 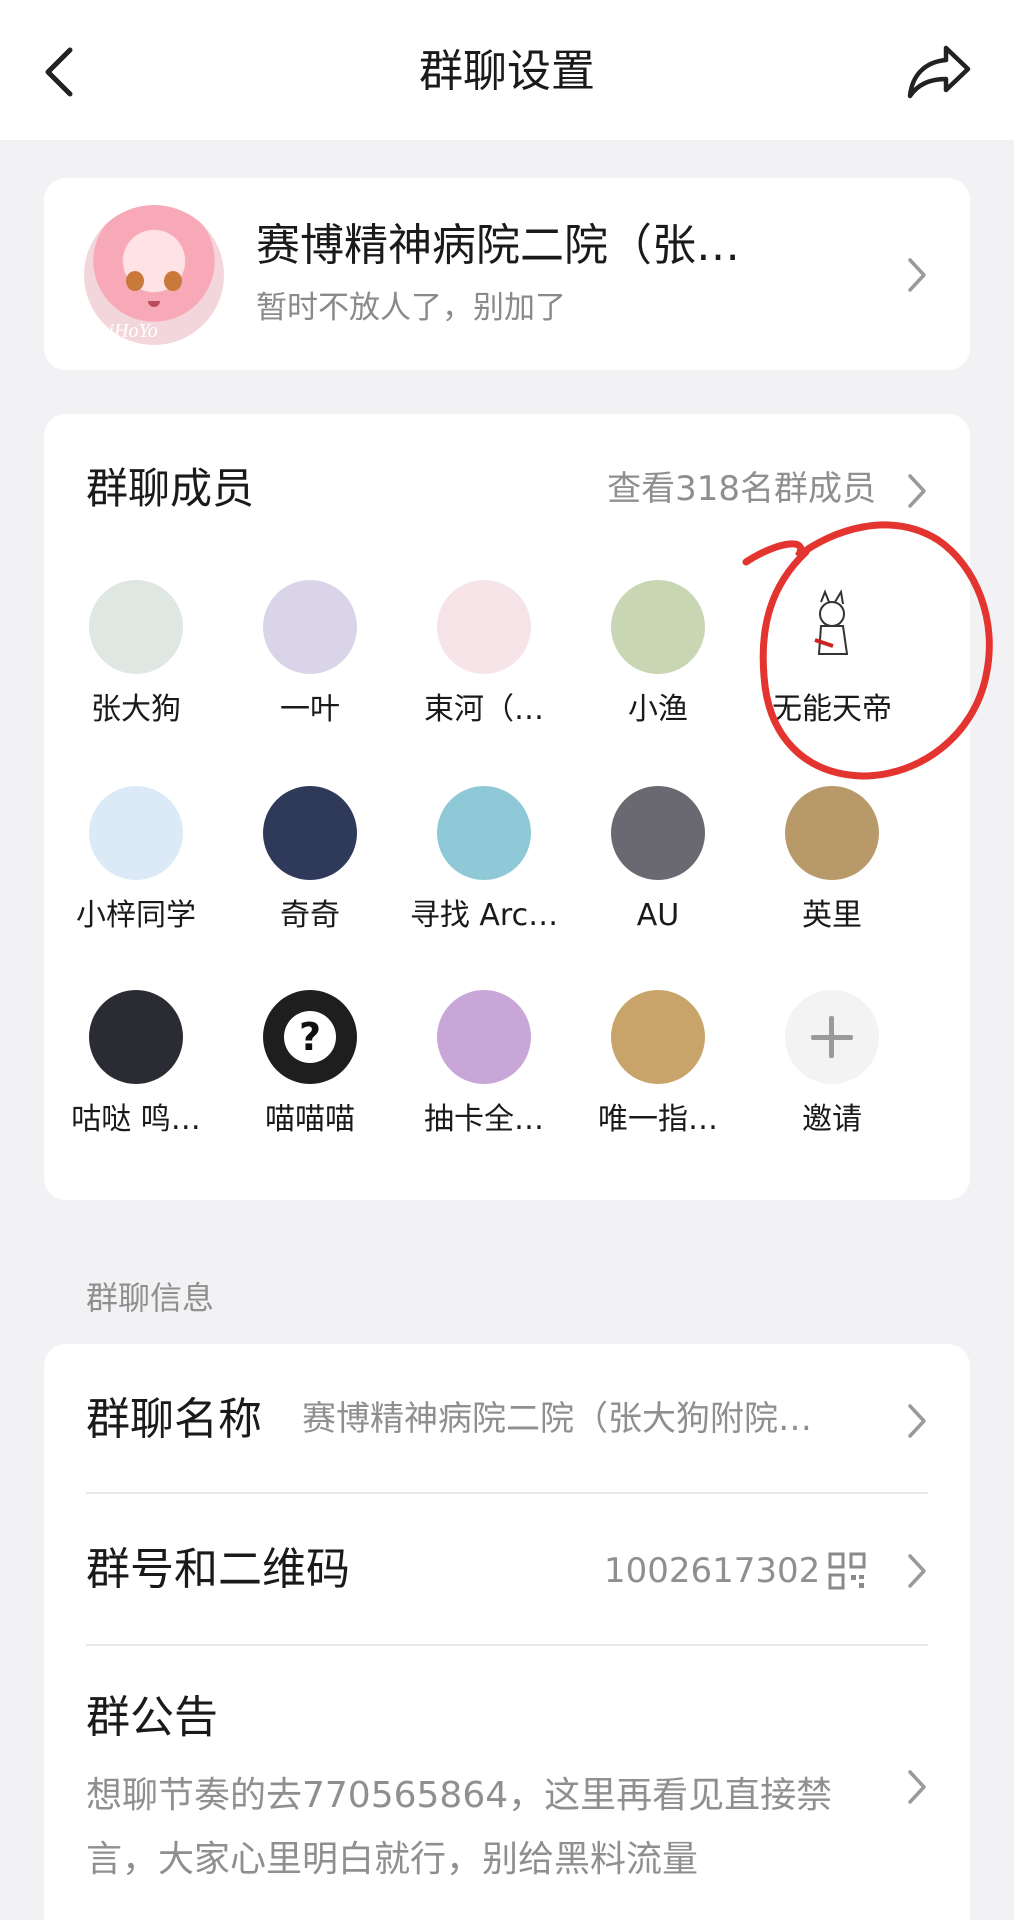 I want to click on member-avatar: ?, so click(x=310, y=1037).